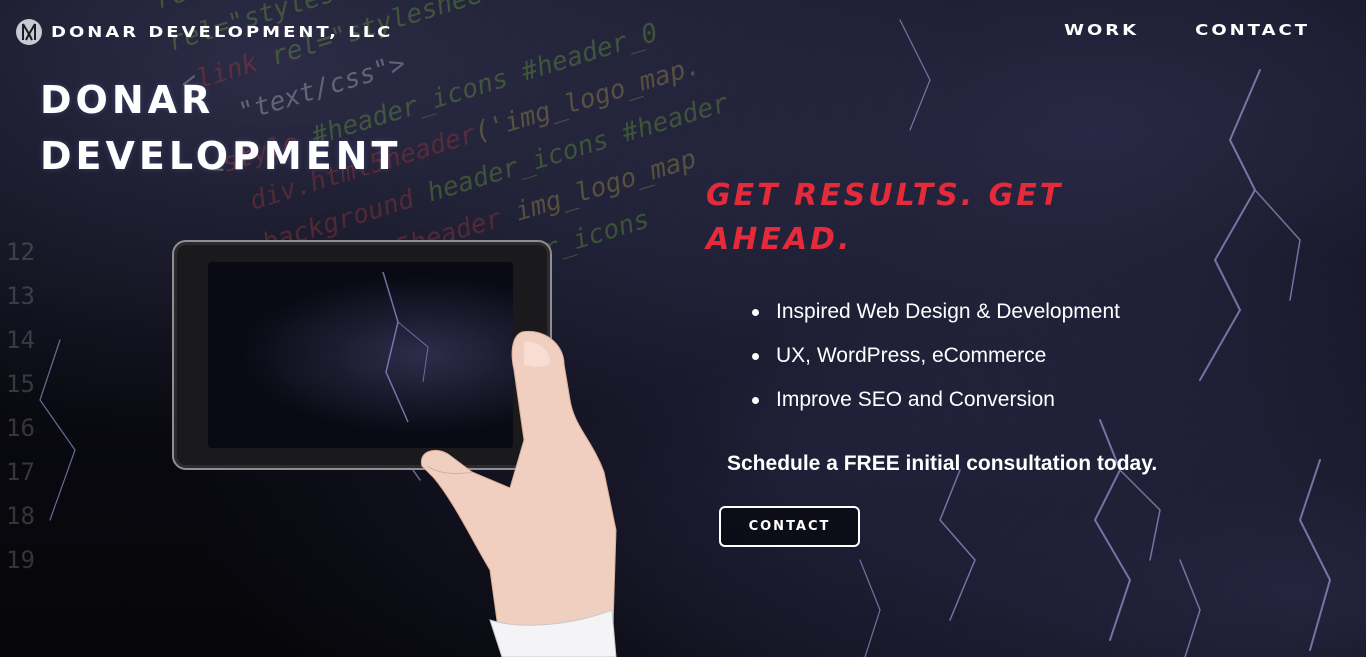 Image resolution: width=1366 pixels, height=657 pixels. What do you see at coordinates (220, 128) in the screenshot?
I see `hero-title: DONAR DEVELOPMENT` at bounding box center [220, 128].